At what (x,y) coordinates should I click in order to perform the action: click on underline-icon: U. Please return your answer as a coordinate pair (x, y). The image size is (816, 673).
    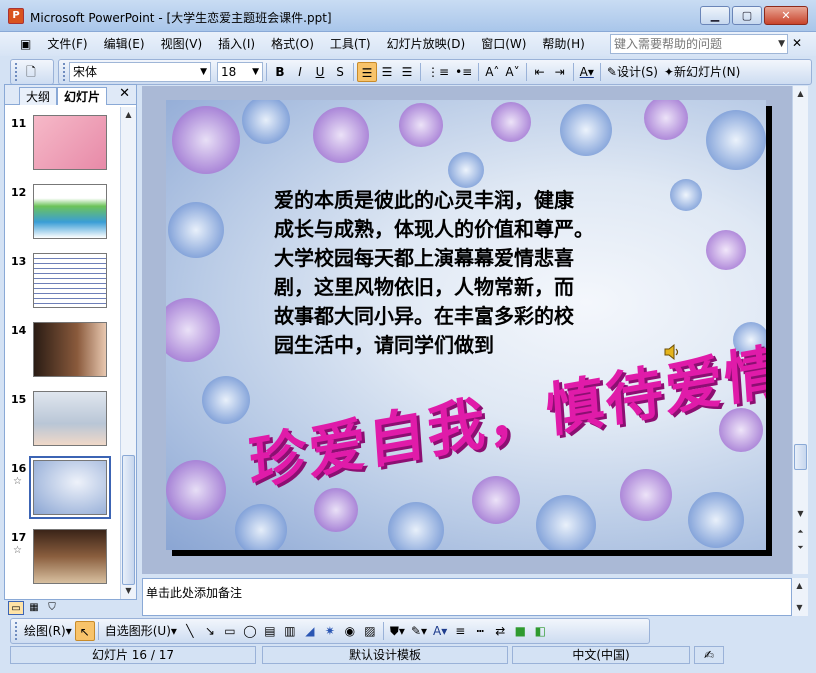
    Looking at the image, I should click on (320, 72).